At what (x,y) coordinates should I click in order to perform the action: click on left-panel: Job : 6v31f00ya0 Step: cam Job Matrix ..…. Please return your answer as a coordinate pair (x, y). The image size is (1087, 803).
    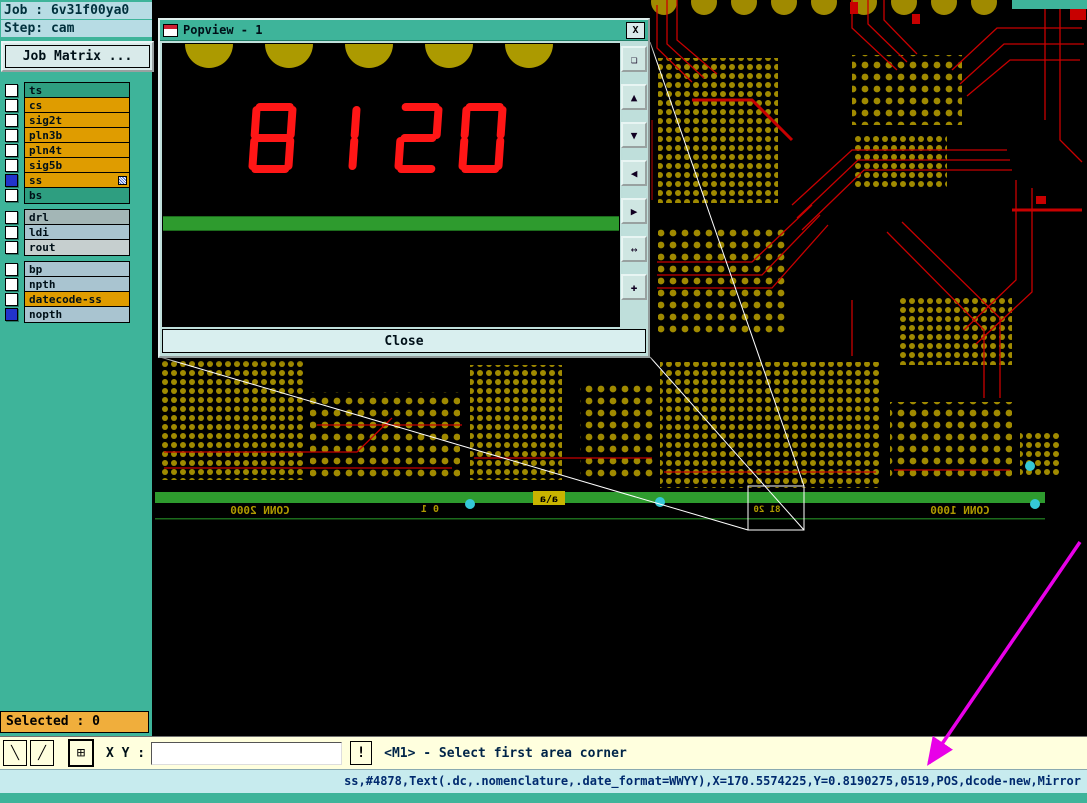
    Looking at the image, I should click on (77, 368).